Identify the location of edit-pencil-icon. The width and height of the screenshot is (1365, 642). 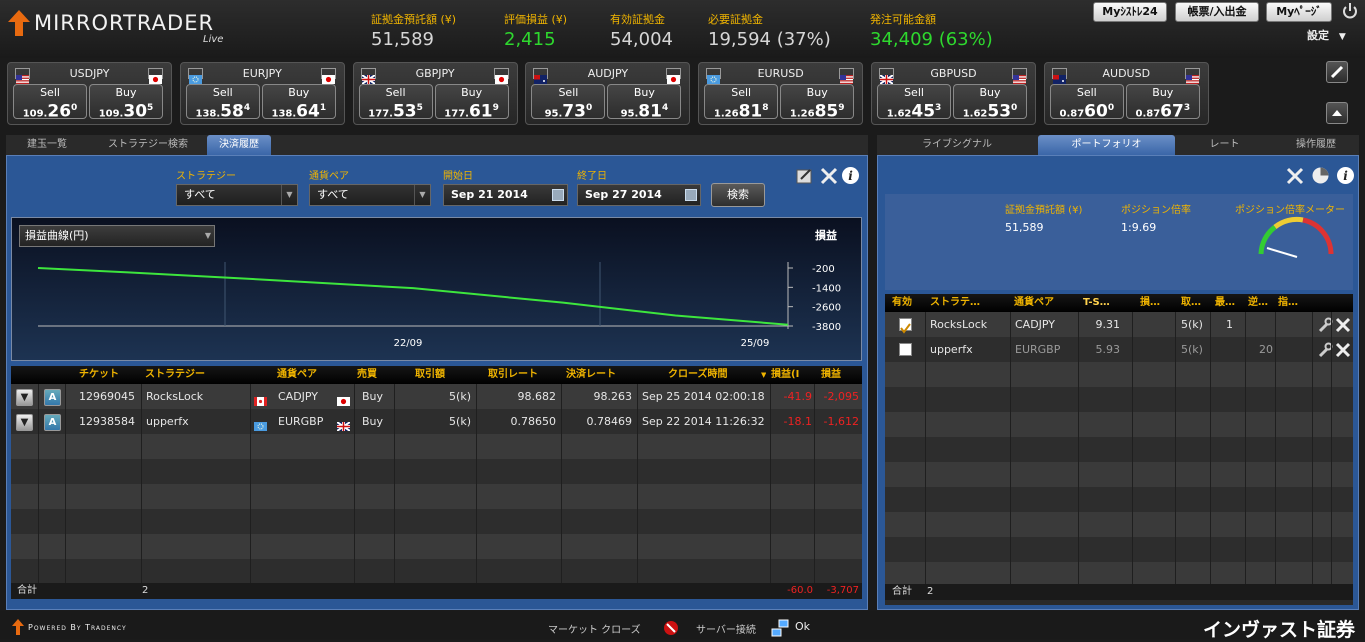
(1337, 72).